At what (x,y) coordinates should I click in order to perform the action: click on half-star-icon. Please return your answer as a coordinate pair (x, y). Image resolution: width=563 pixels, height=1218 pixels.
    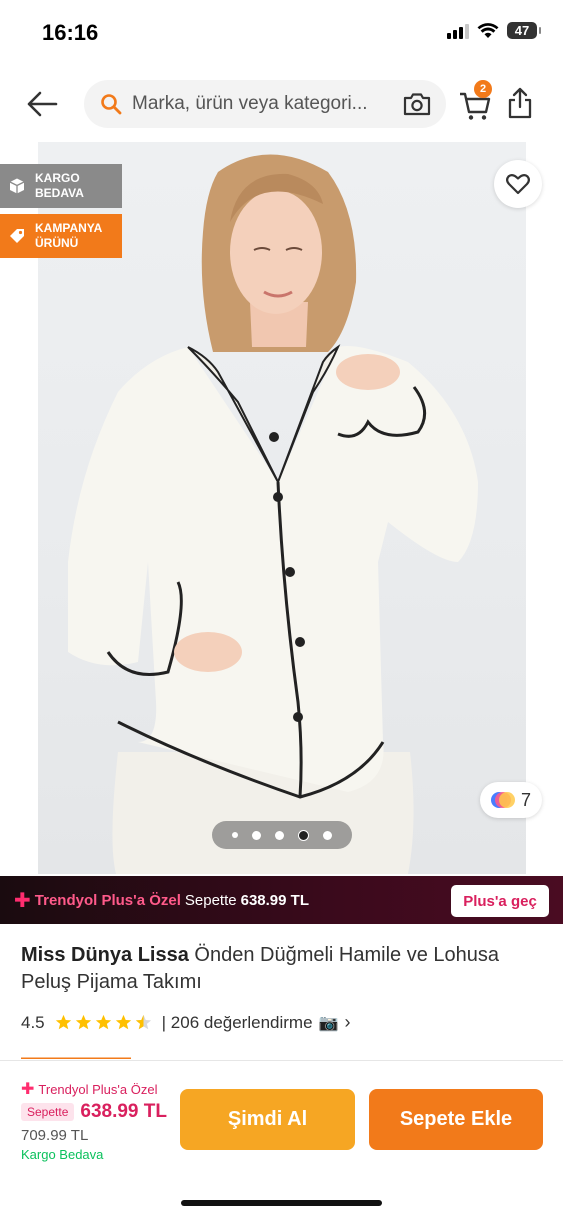
    Looking at the image, I should click on (143, 1022).